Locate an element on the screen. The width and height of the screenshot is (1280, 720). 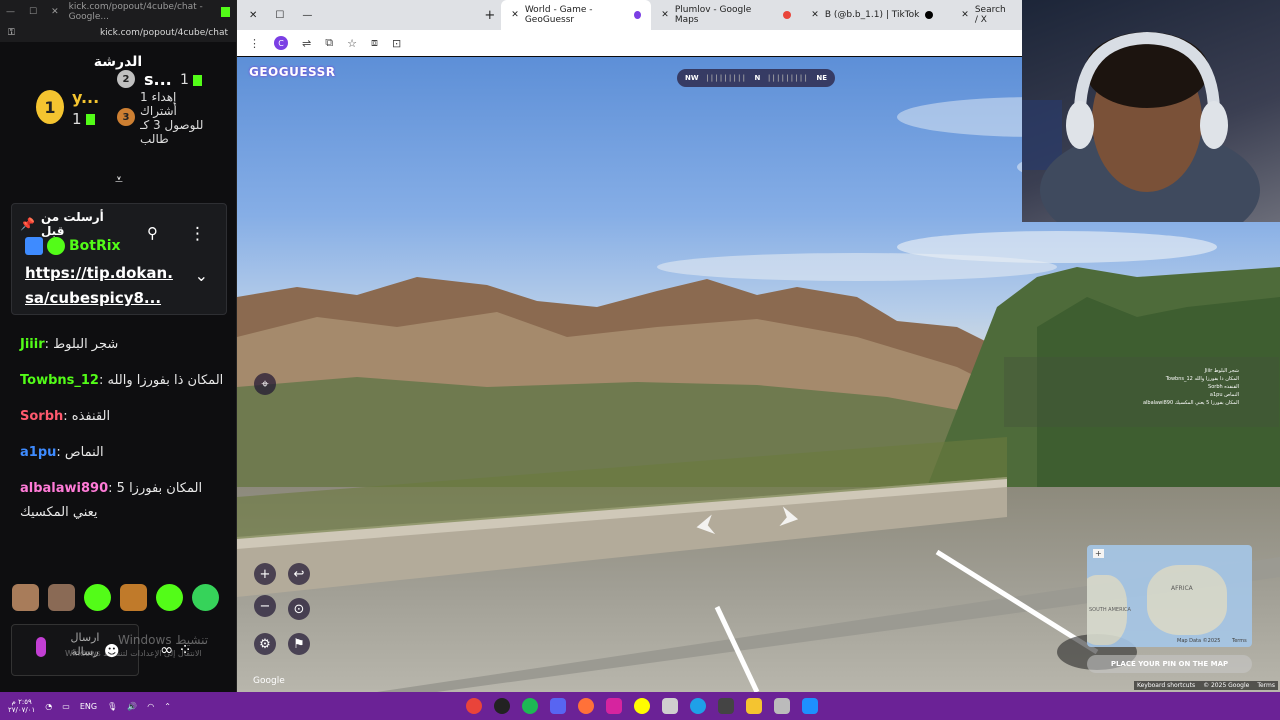
moderator-badge-icon is located at coordinates (34, 246).